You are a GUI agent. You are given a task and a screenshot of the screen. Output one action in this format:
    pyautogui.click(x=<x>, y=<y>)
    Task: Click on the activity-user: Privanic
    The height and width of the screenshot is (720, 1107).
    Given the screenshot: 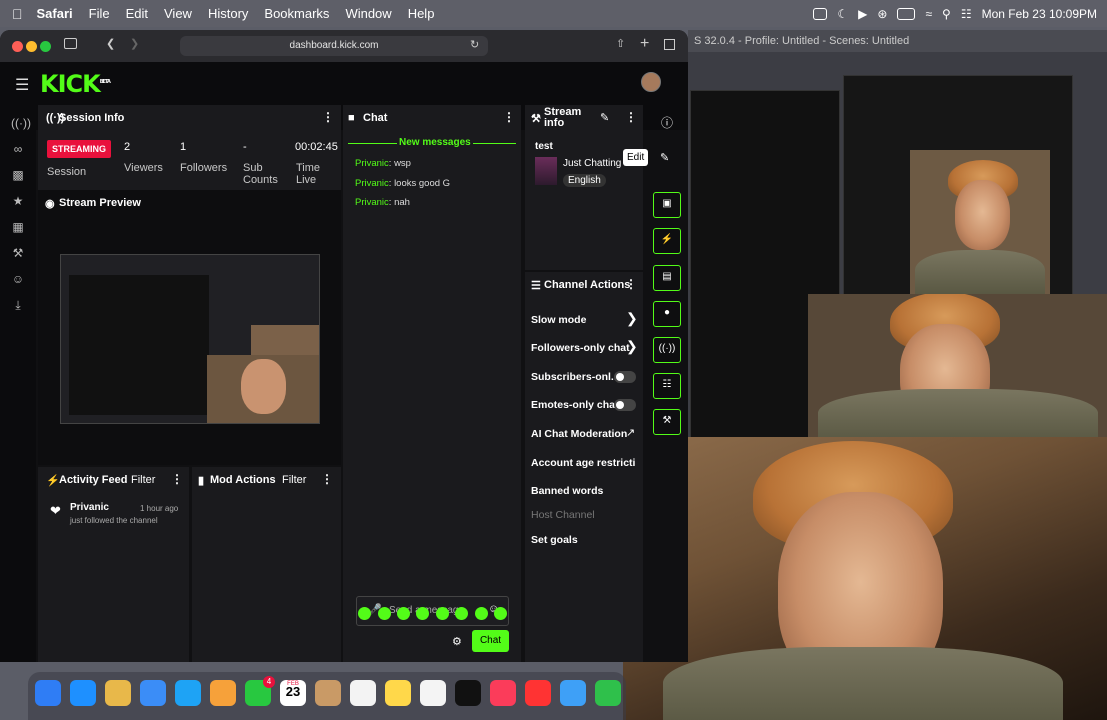 What is the action you would take?
    pyautogui.click(x=89, y=507)
    